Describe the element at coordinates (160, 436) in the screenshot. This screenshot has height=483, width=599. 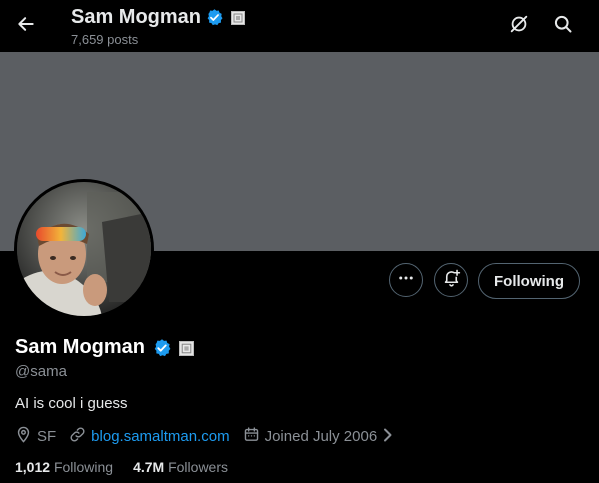
I see `website-link: blog.samaltman.com` at that location.